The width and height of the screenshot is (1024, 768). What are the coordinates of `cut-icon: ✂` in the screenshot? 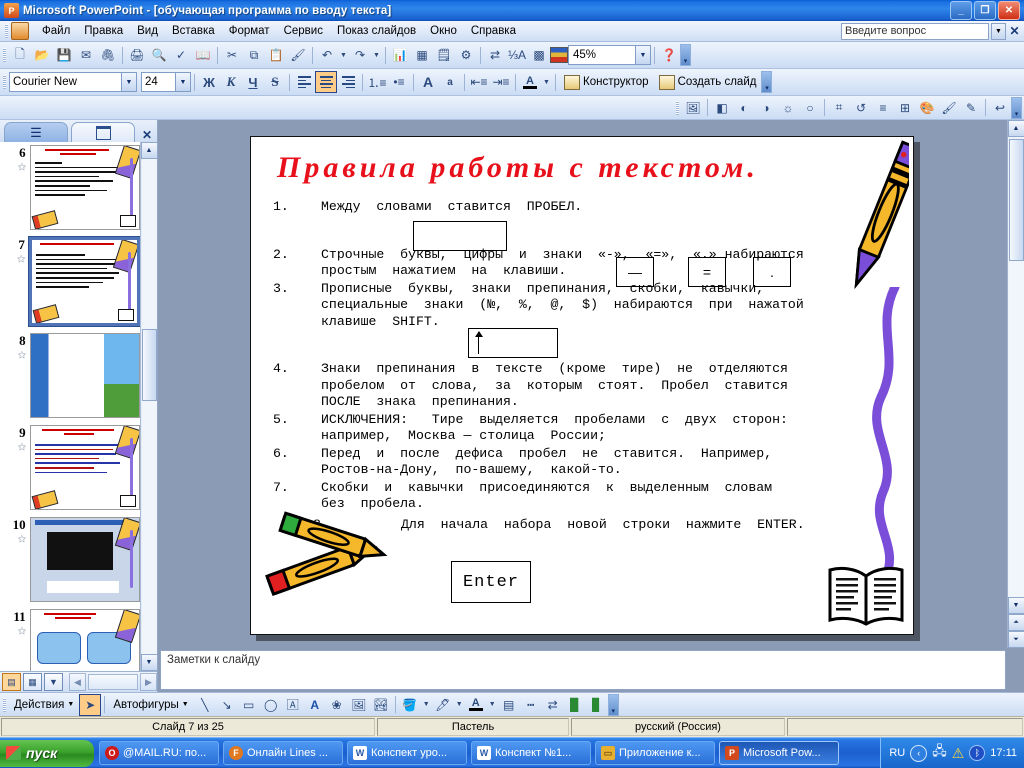 It's located at (232, 55).